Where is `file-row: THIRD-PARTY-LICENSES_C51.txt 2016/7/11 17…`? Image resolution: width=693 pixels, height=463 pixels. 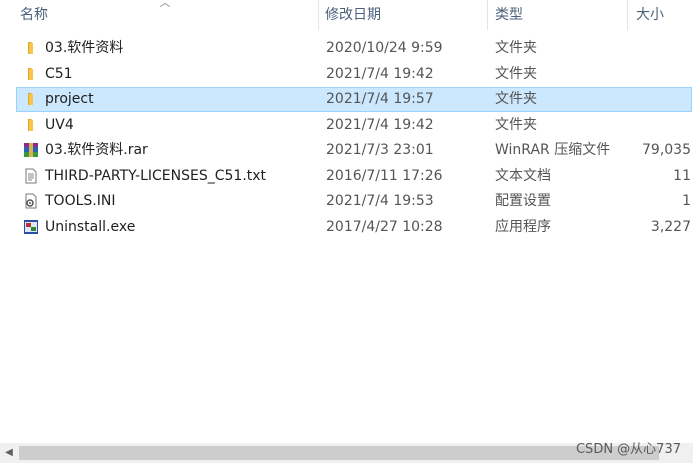
file-row: THIRD-PARTY-LICENSES_C51.txt 2016/7/11 17… is located at coordinates (354, 176).